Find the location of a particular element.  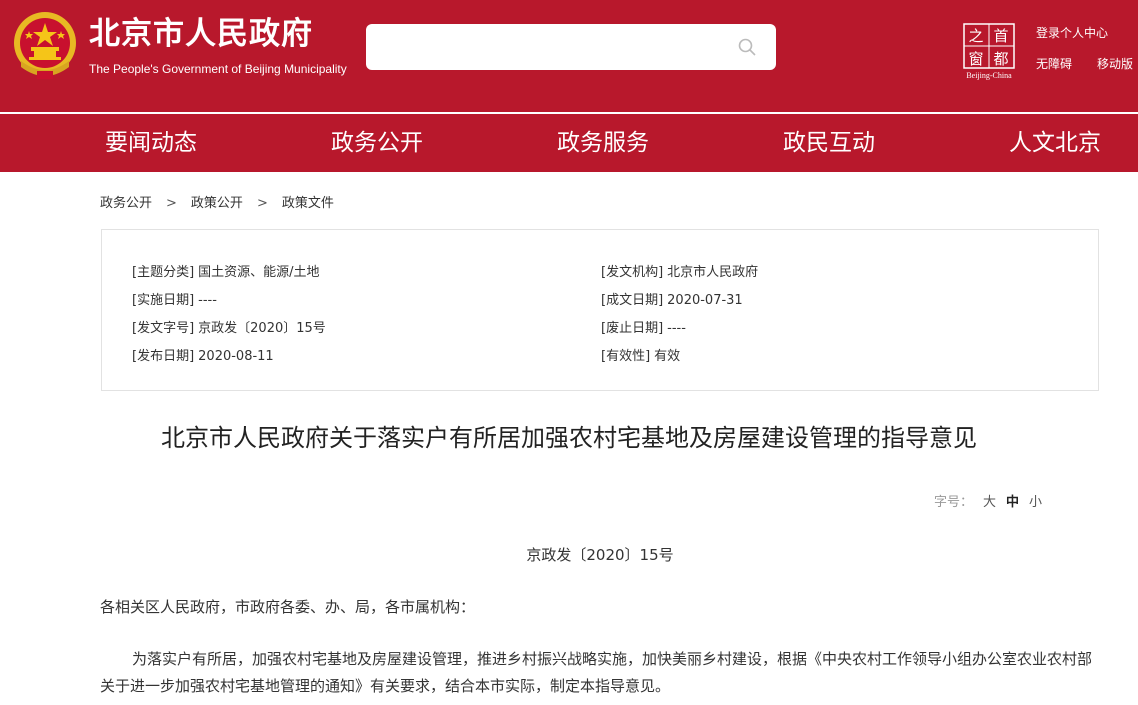

meta-value: 有效 is located at coordinates (667, 356).